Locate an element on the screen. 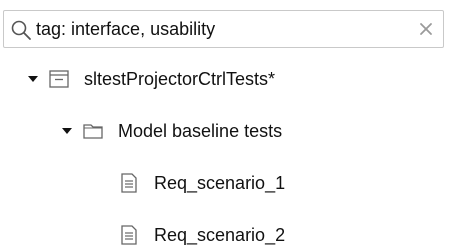  folder-icon is located at coordinates (93, 131).